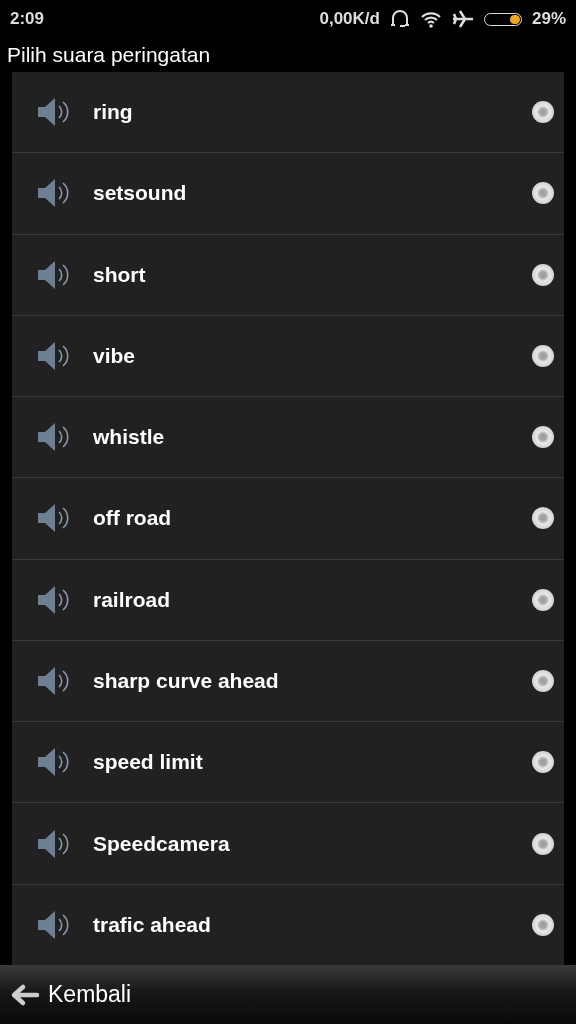 The image size is (576, 1024). Describe the element at coordinates (399, 19) in the screenshot. I see `headset-icon` at that location.